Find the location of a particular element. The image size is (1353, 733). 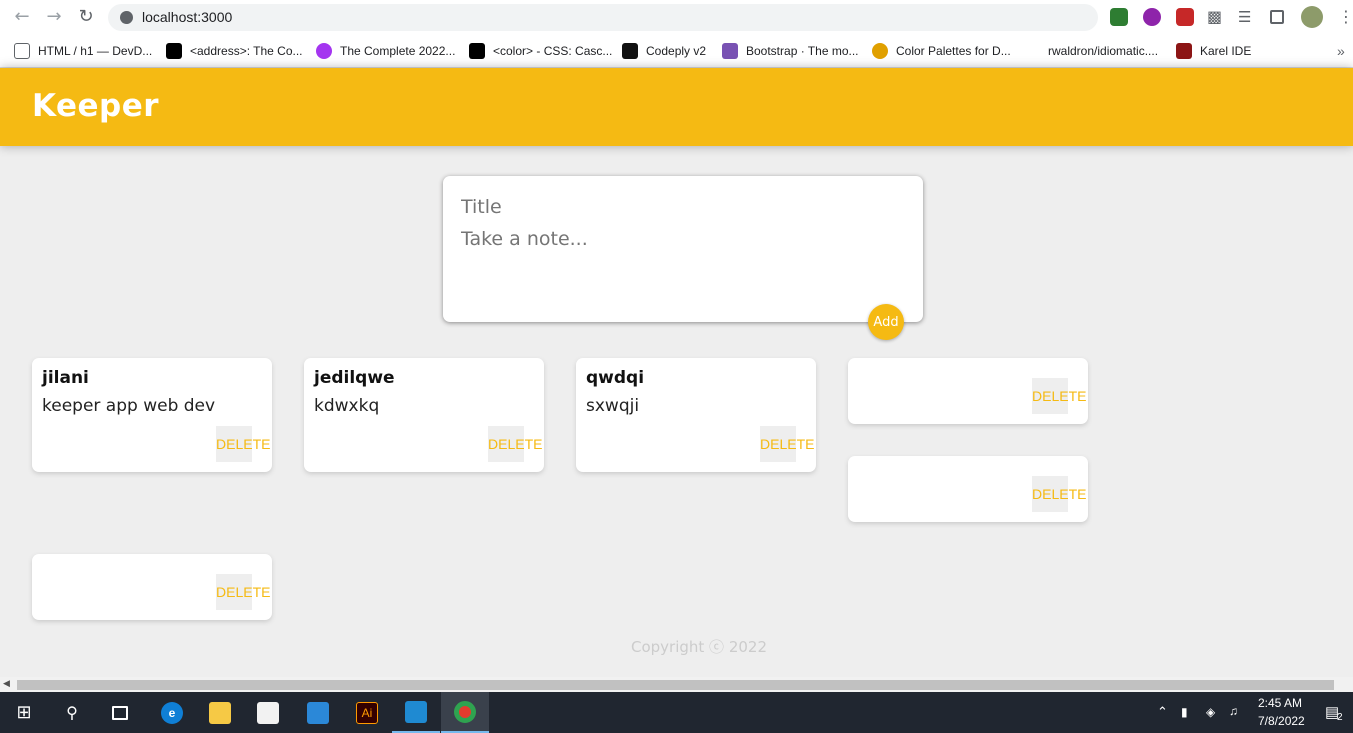

chrome-logo-icon is located at coordinates (465, 711).